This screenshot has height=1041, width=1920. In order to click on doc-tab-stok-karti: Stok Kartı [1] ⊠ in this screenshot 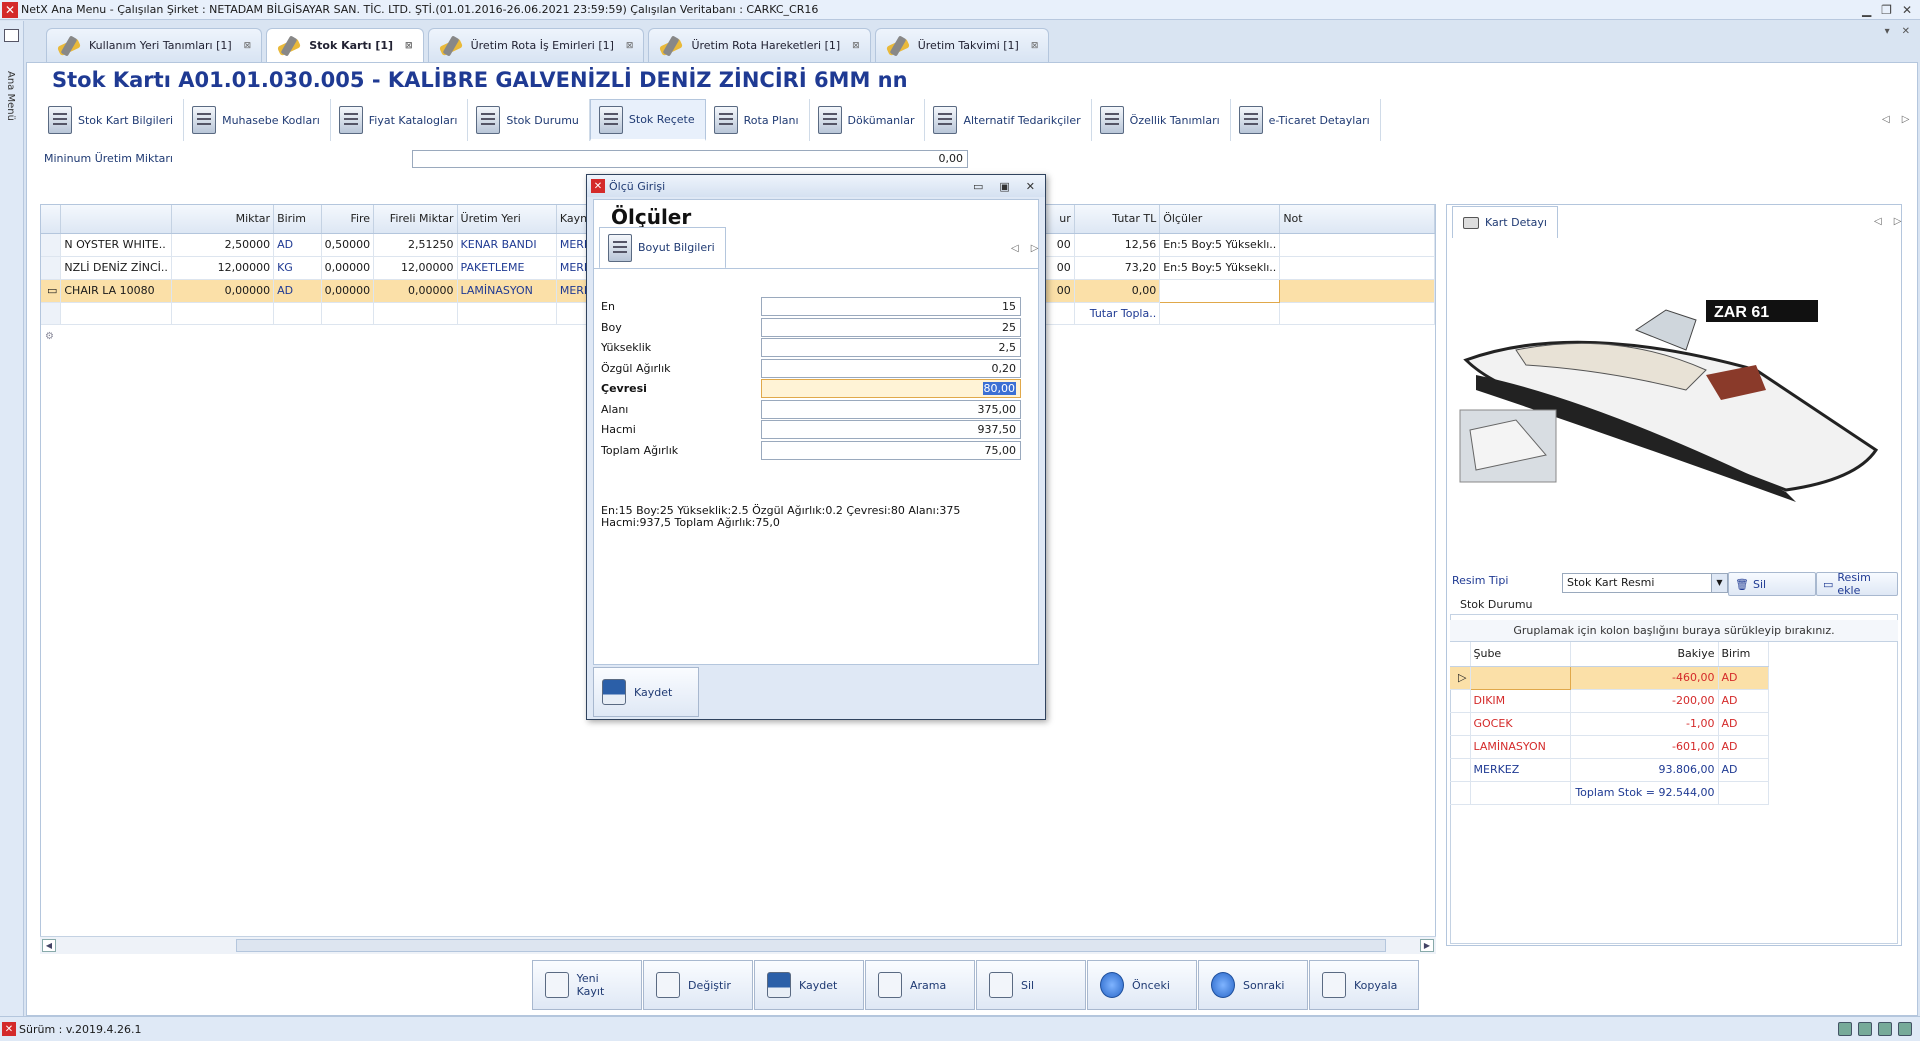, I will do `click(345, 45)`.